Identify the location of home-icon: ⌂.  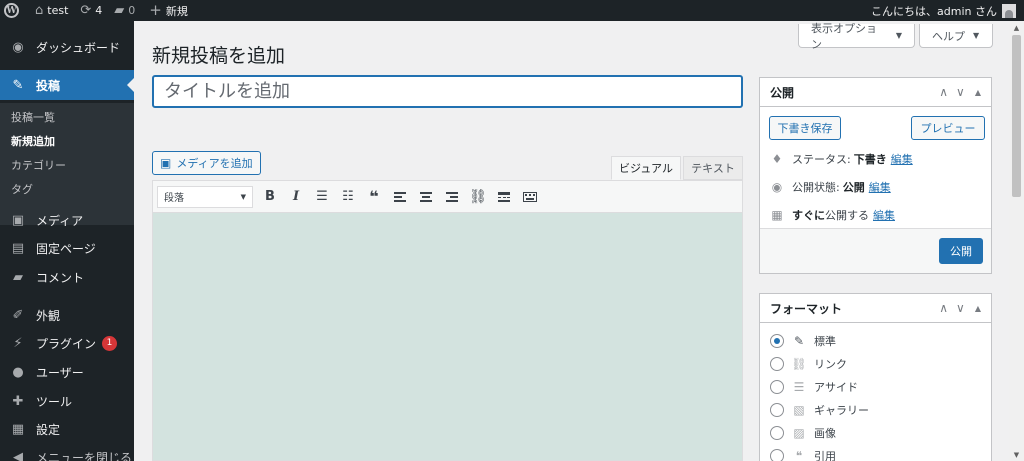
(39, 10).